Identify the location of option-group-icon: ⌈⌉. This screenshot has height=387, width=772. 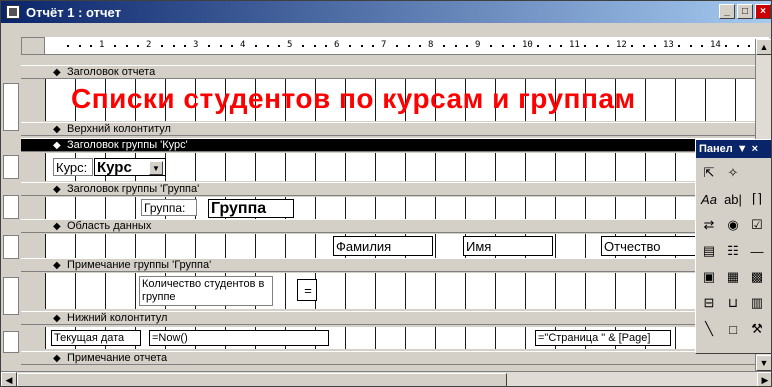
(757, 199).